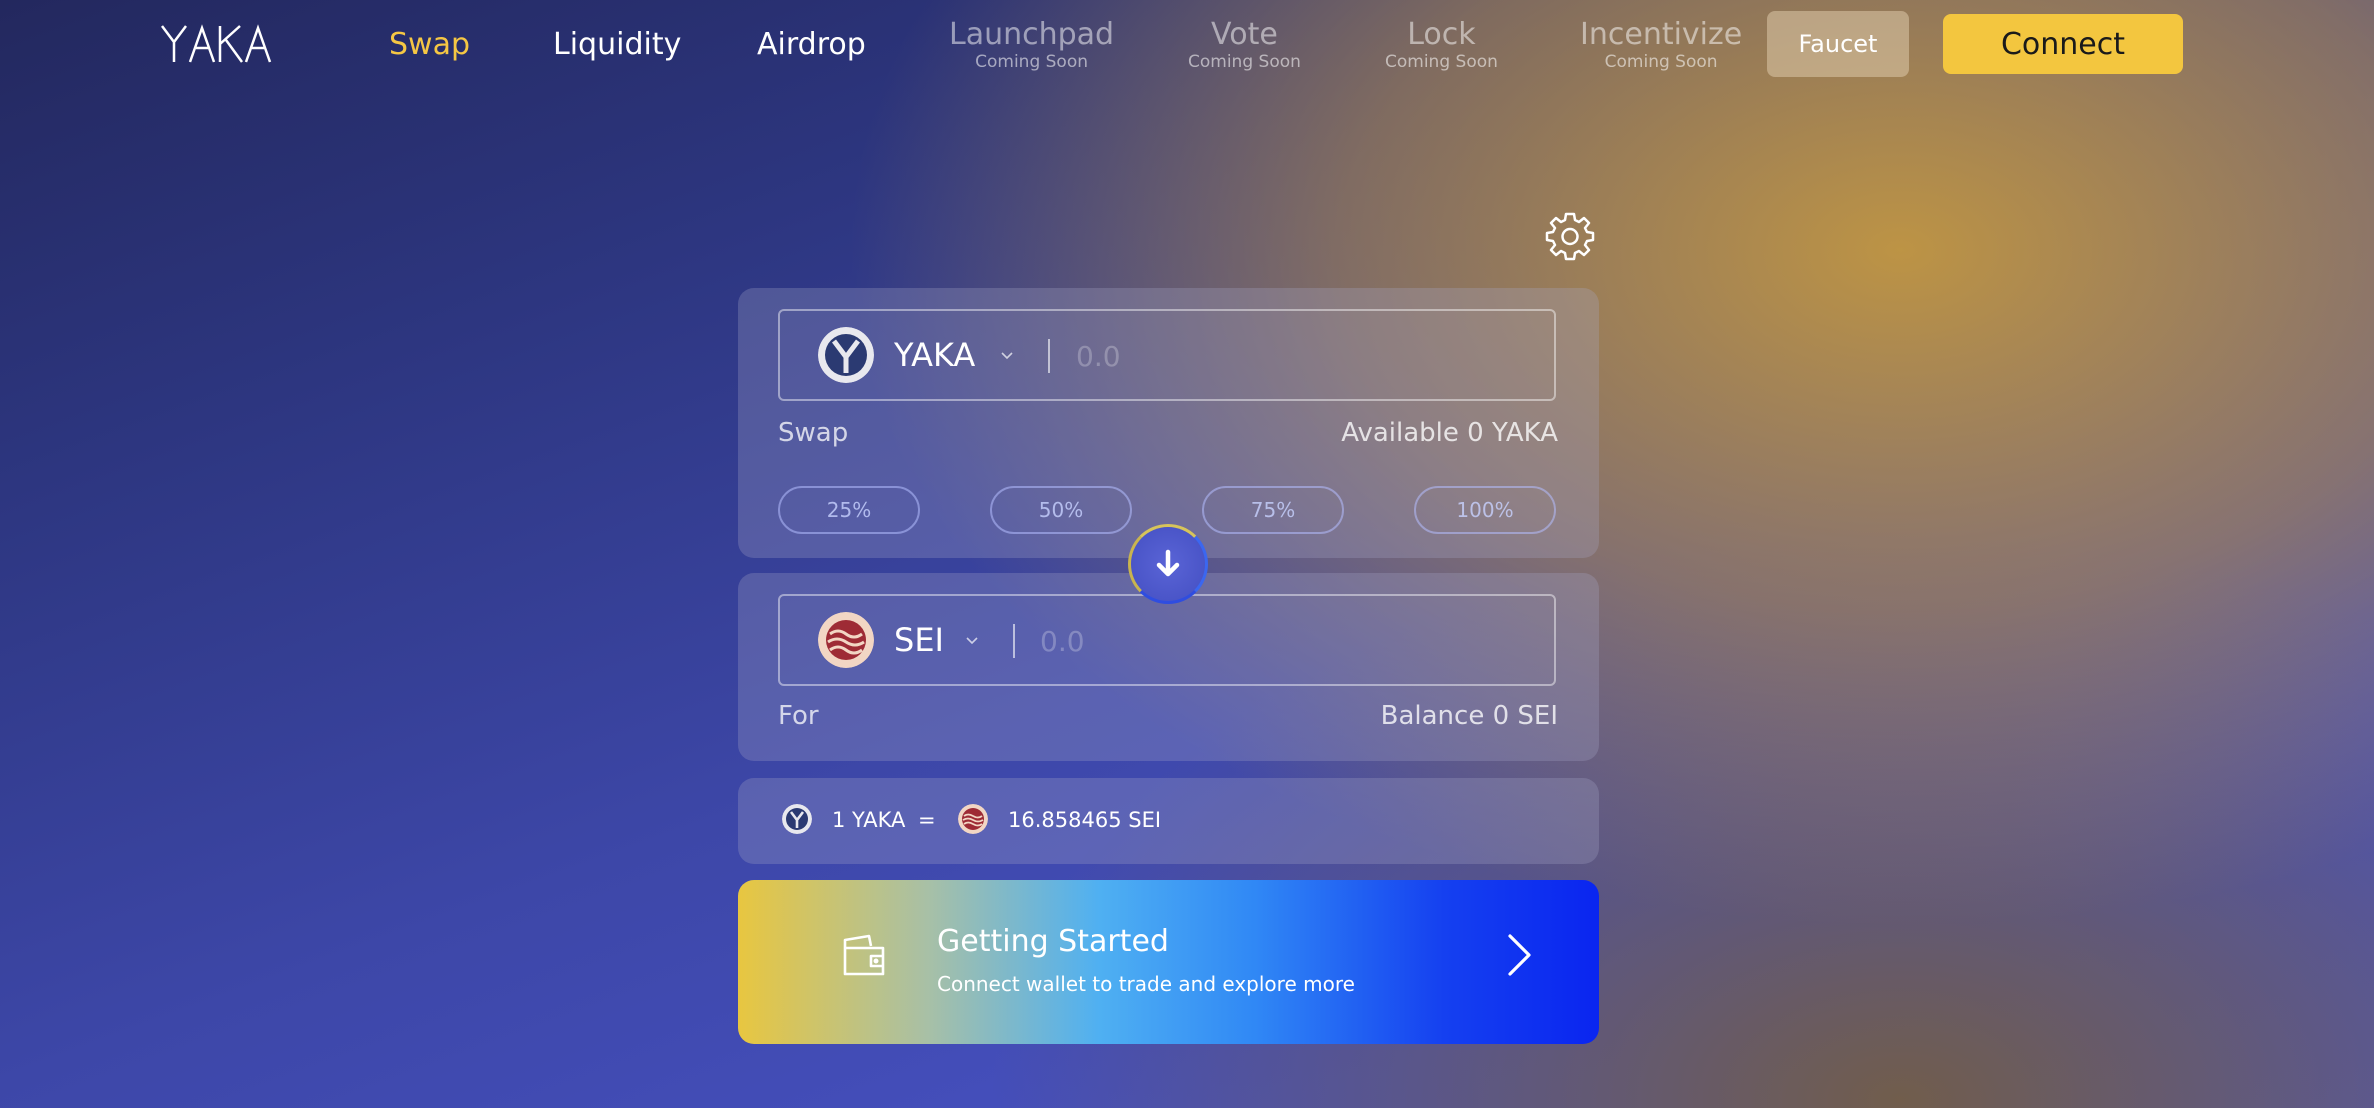  I want to click on to-token-box: SEI, so click(1167, 640).